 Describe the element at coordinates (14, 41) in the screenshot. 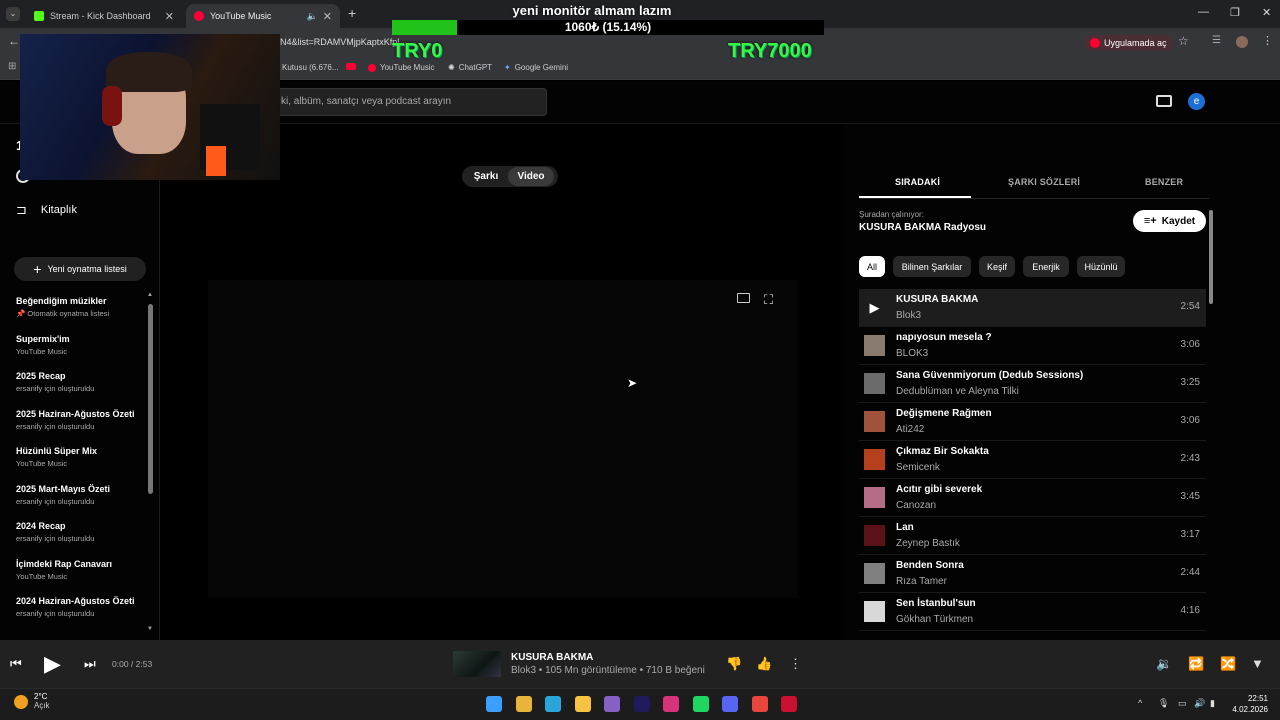

I see `back-arrow-icon: ←` at that location.